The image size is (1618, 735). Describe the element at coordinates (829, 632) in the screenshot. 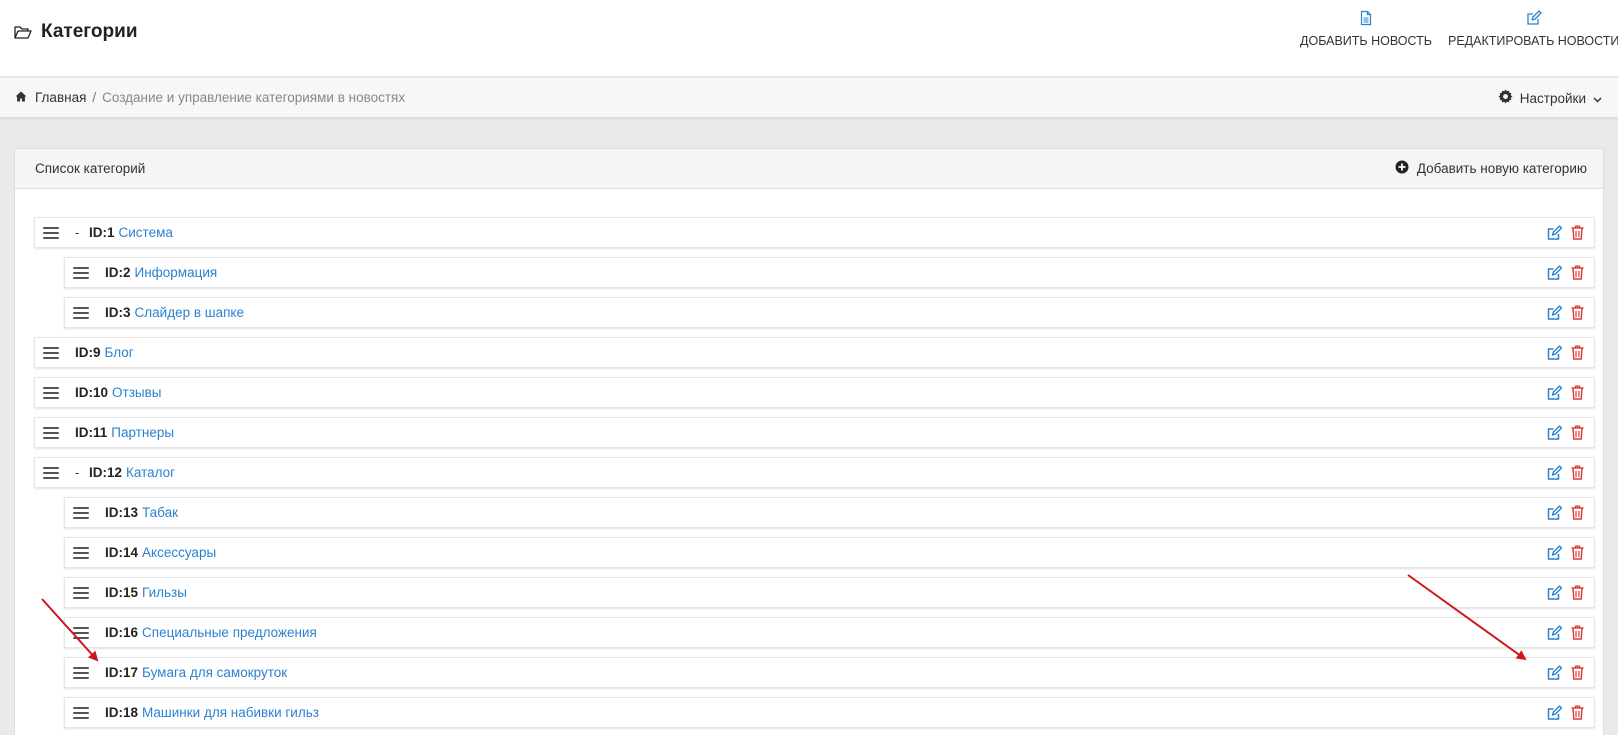

I see `category-row: ID:16 Специальные предложения` at that location.